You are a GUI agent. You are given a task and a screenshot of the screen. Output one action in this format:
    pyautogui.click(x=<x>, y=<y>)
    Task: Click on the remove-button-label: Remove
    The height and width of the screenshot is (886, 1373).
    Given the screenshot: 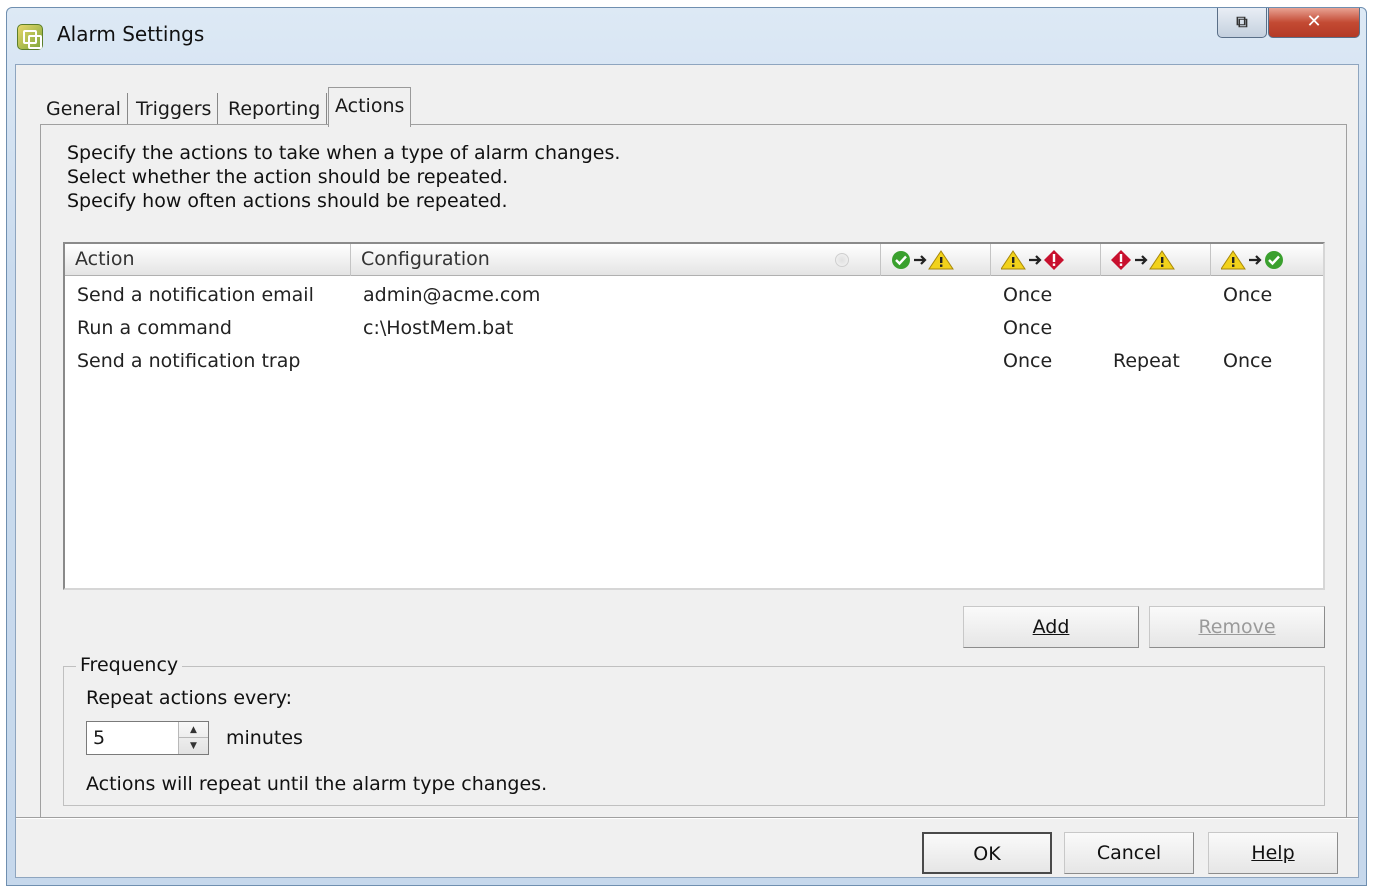 What is the action you would take?
    pyautogui.click(x=1237, y=627)
    